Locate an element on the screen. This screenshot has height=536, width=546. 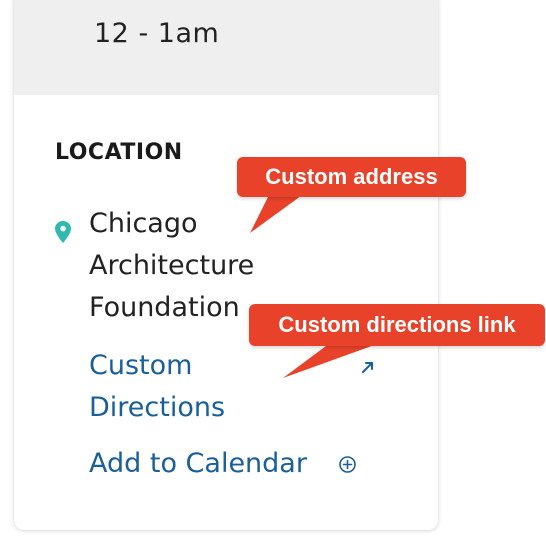
callout-custom-directions-text: Custom directions link is located at coordinates (397, 324).